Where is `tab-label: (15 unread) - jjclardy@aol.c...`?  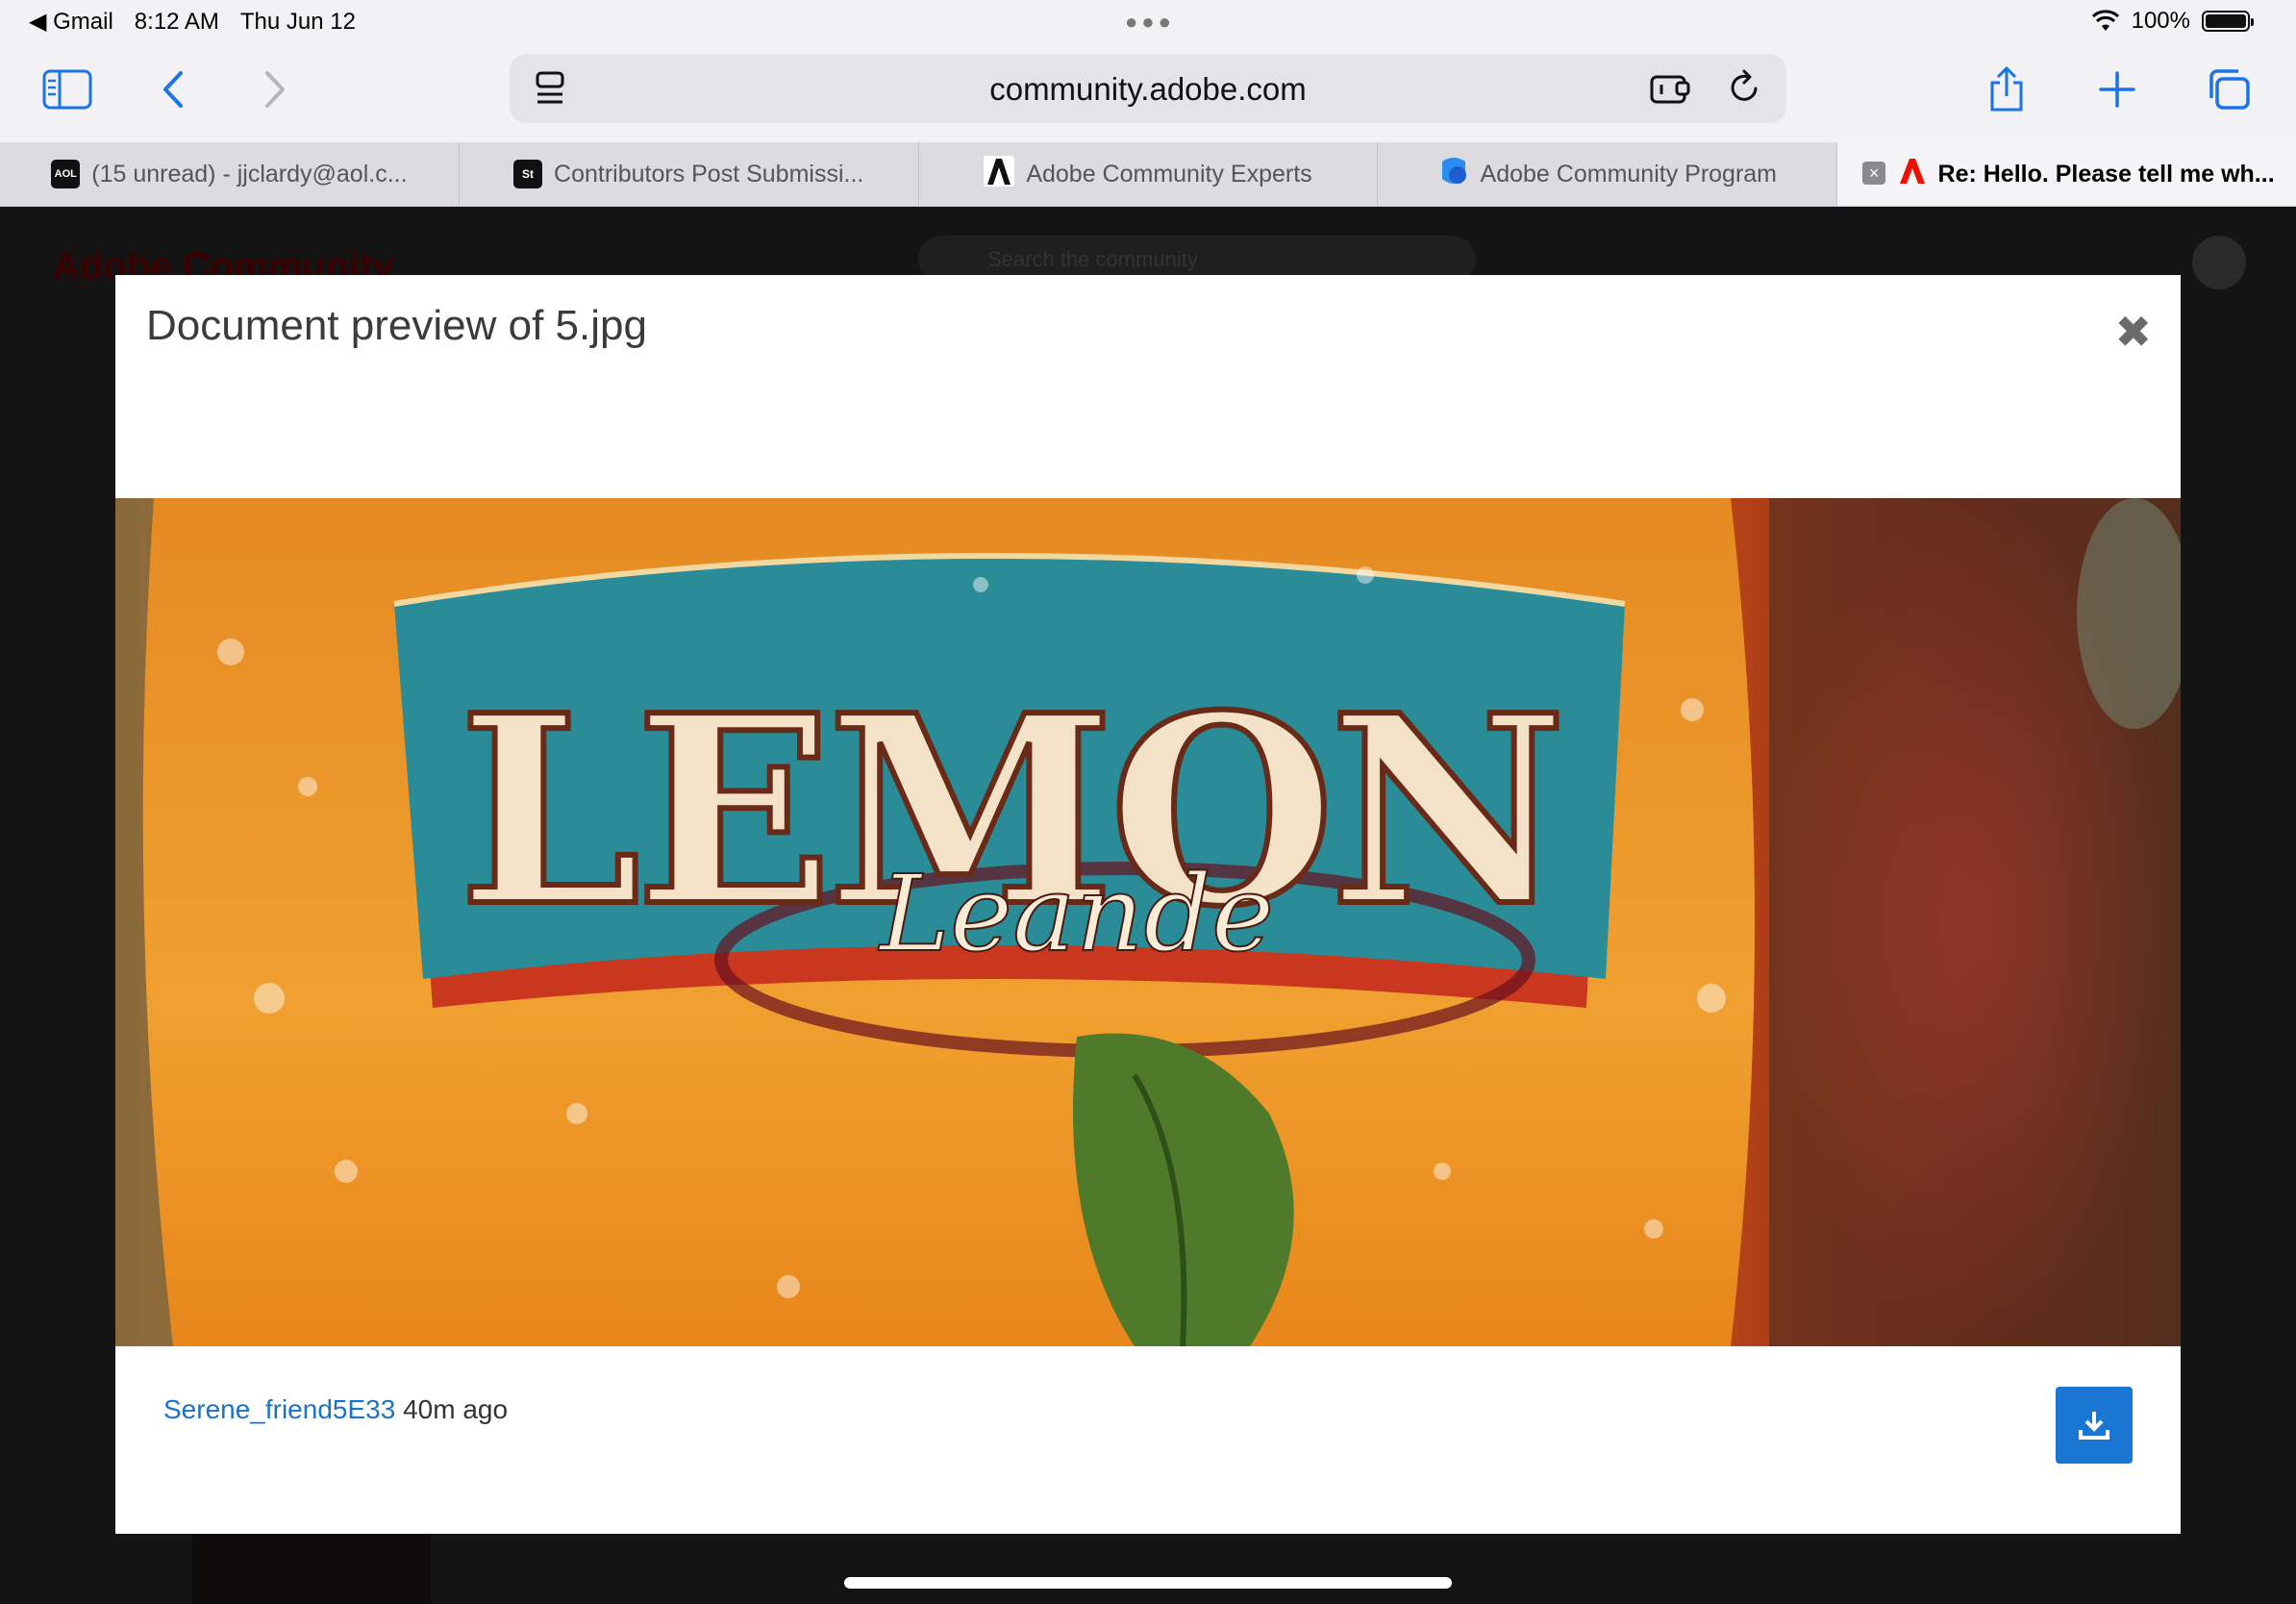
tab-label: (15 unread) - jjclardy@aol.c... is located at coordinates (249, 174).